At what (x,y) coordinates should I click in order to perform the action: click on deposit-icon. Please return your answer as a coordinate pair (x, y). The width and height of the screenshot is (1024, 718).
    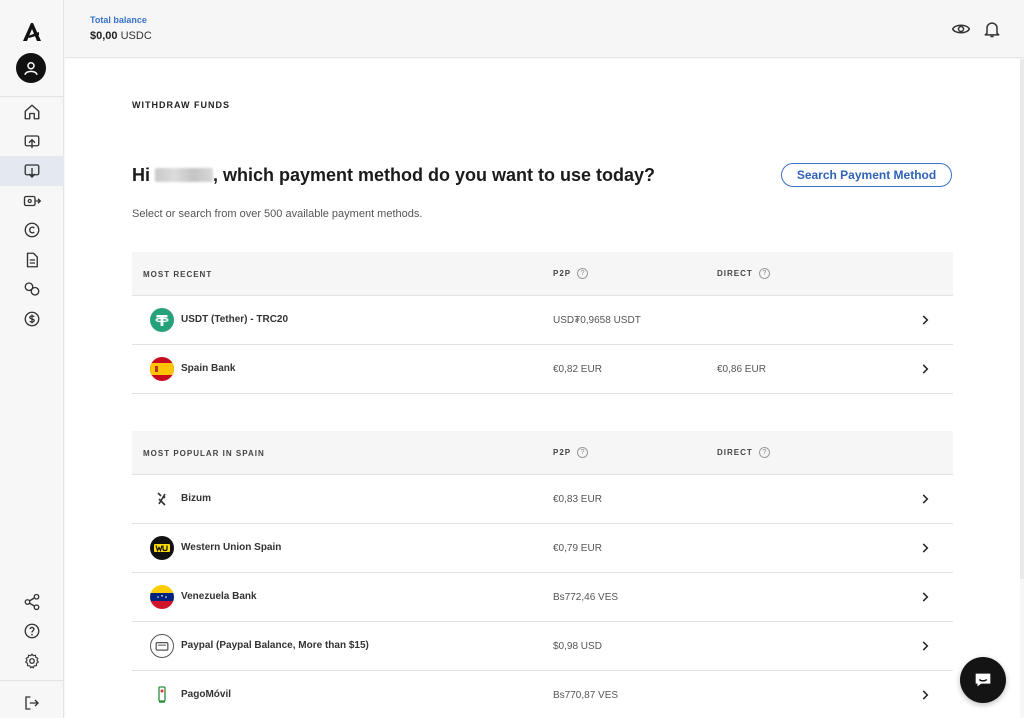
    Looking at the image, I should click on (32, 141).